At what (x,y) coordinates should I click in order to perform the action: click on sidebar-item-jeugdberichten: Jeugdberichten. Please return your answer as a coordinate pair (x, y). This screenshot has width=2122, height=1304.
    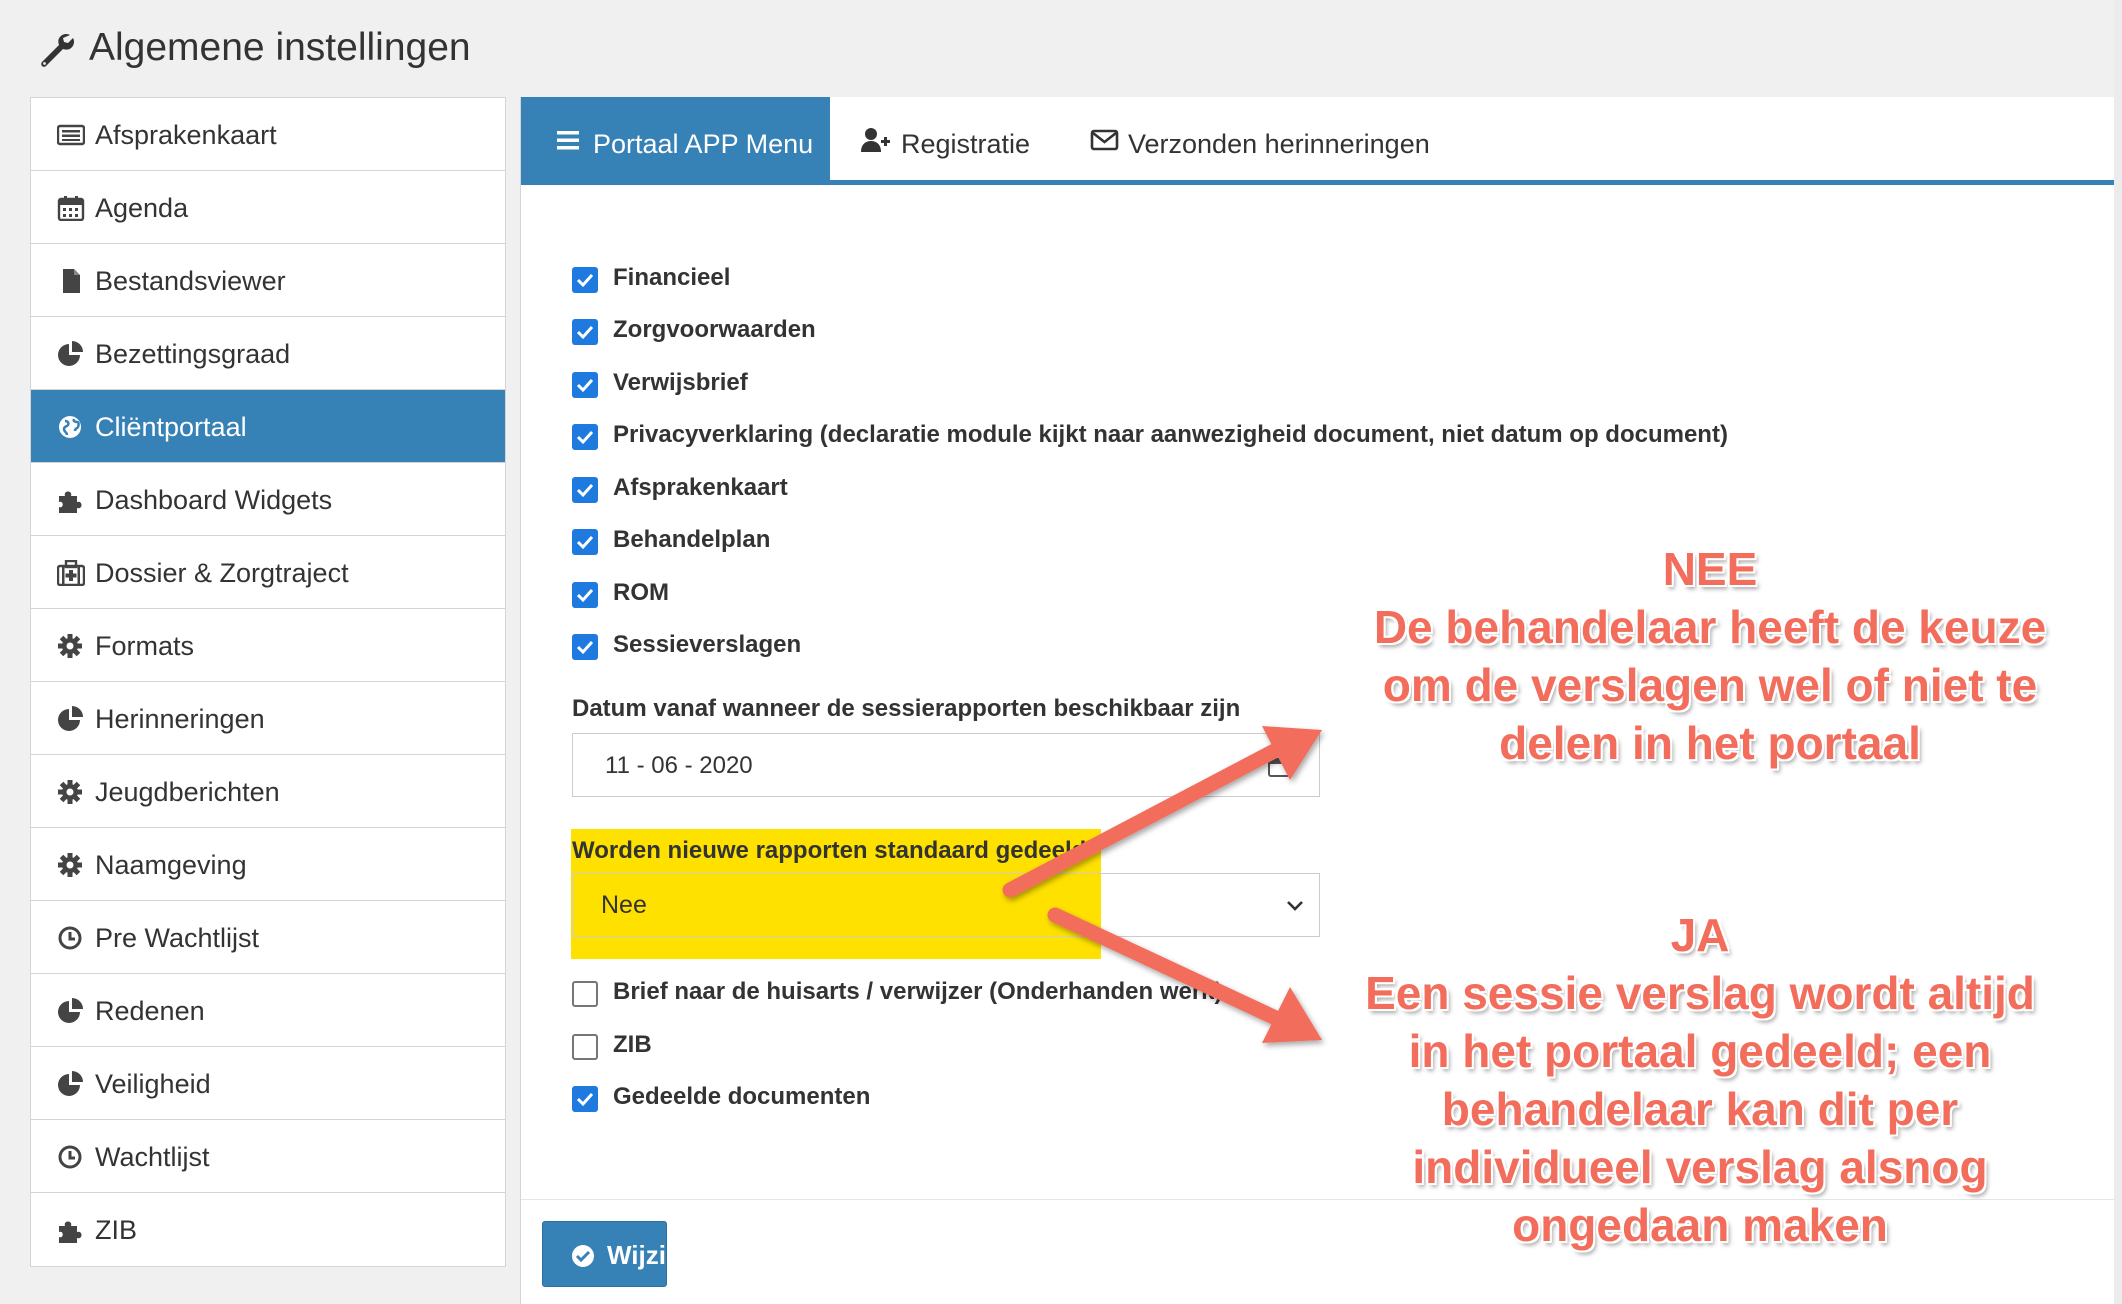
    Looking at the image, I should click on (268, 791).